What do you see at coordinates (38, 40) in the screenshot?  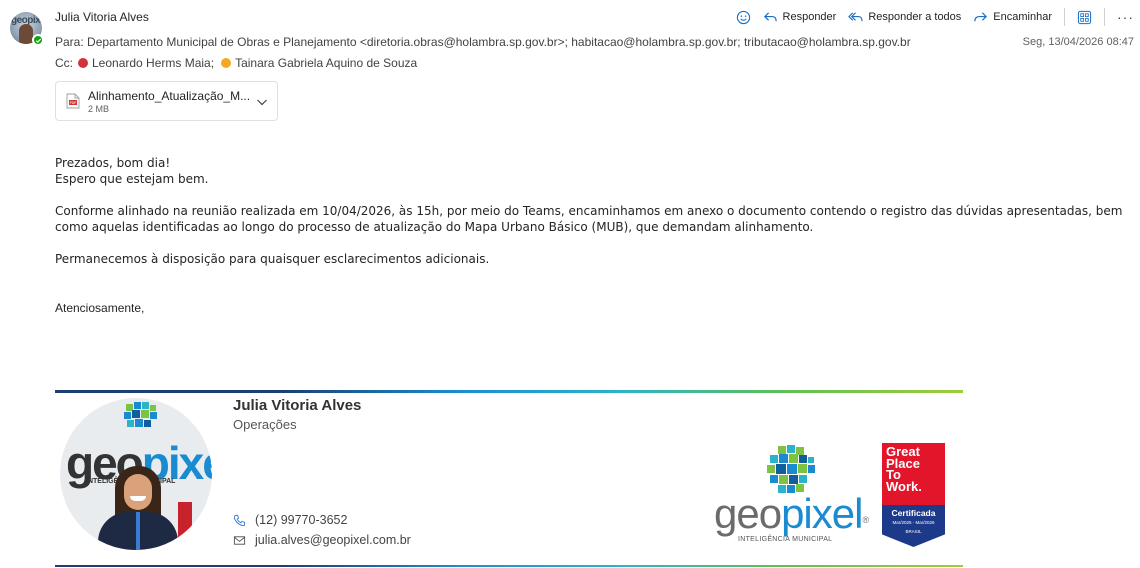 I see `presence-available-icon` at bounding box center [38, 40].